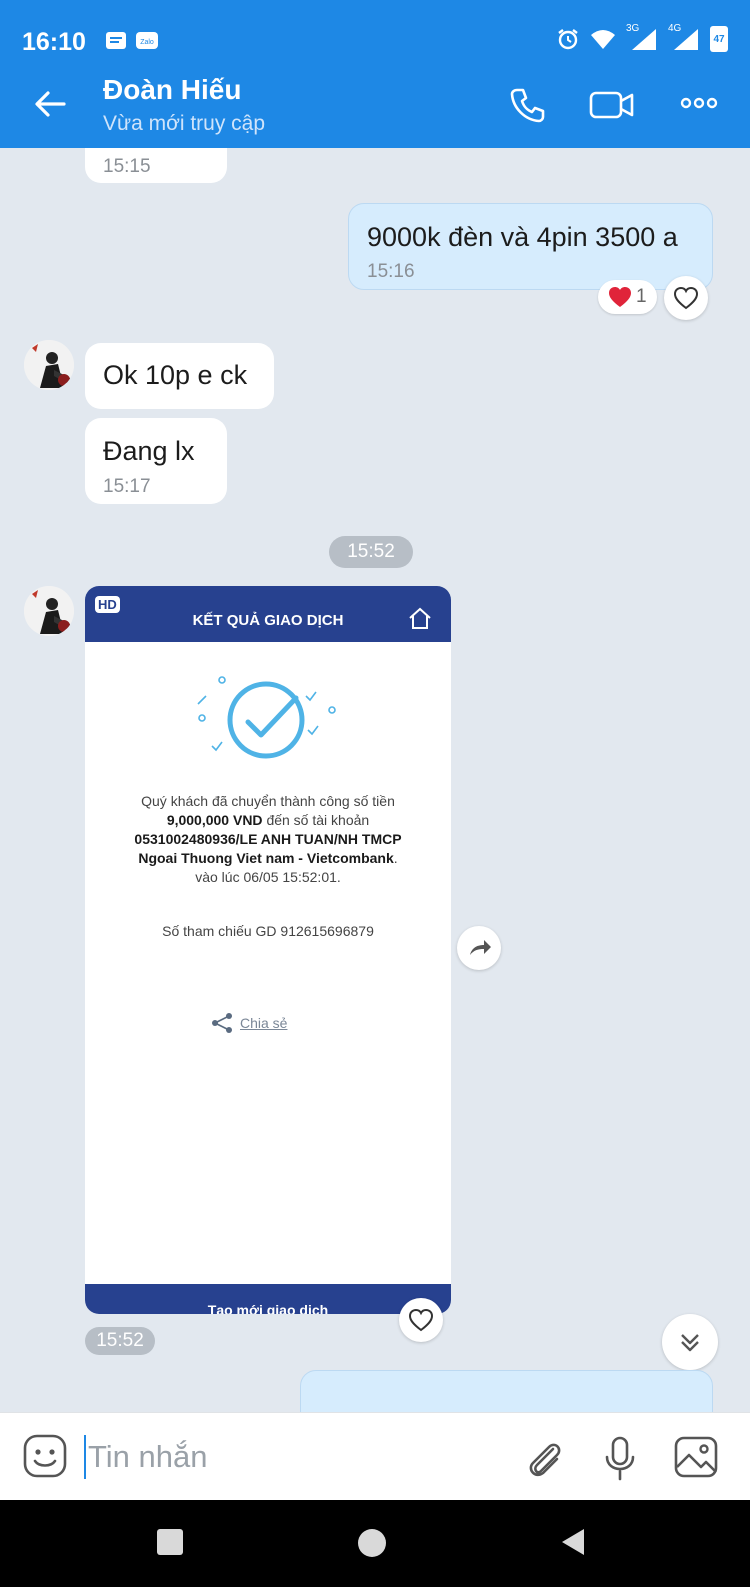  What do you see at coordinates (573, 1542) in the screenshot?
I see `back-button` at bounding box center [573, 1542].